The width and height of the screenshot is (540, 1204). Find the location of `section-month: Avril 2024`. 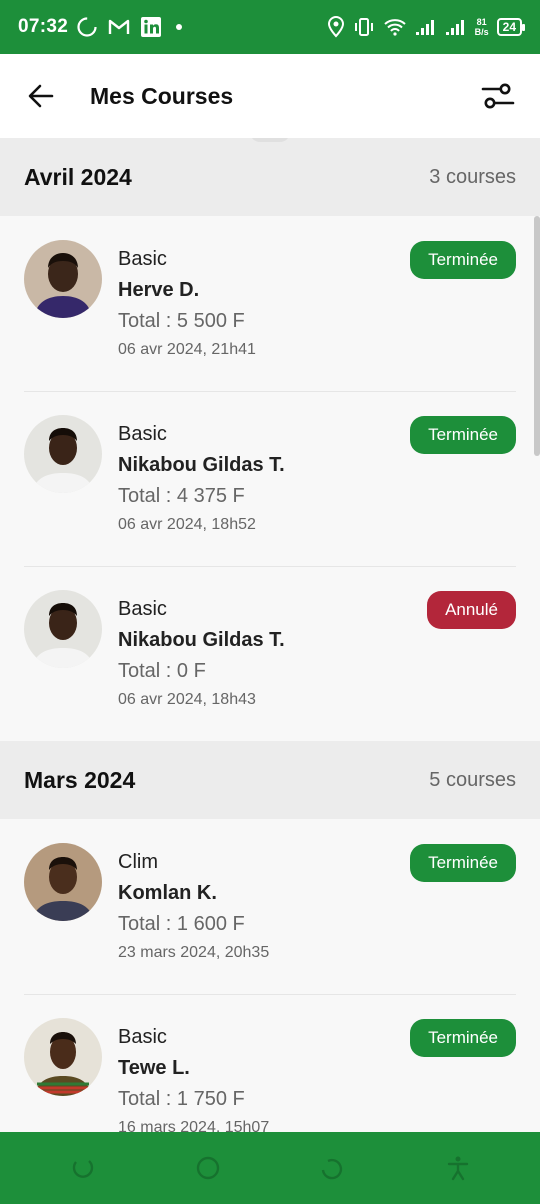

section-month: Avril 2024 is located at coordinates (78, 176).